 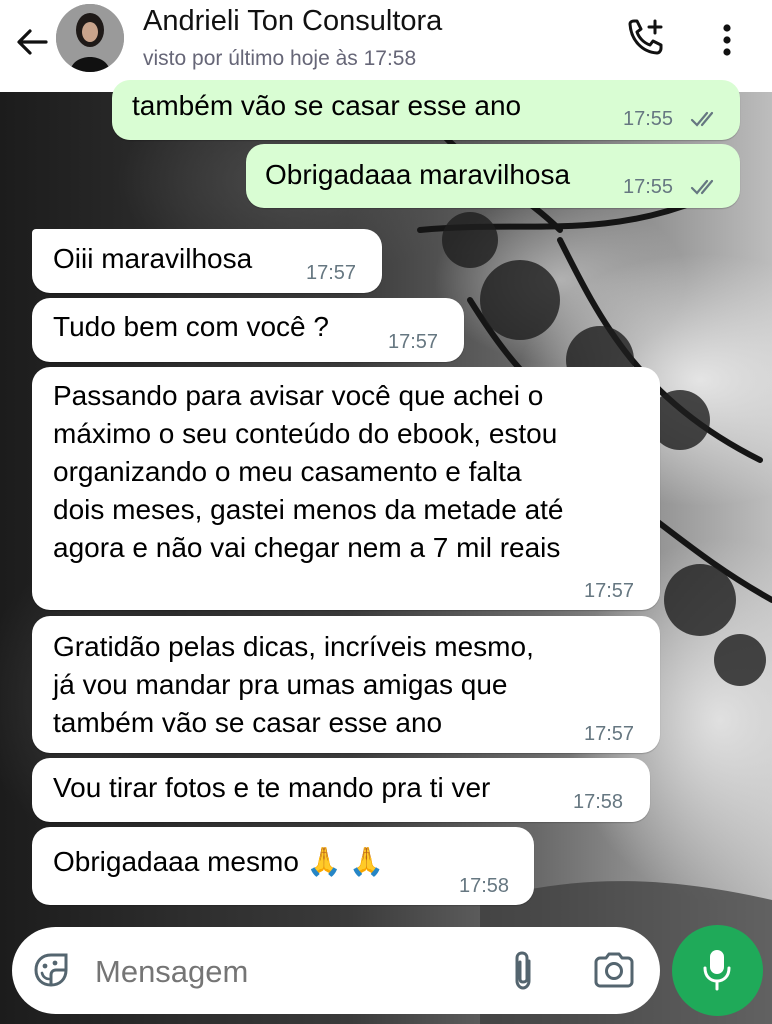 What do you see at coordinates (717, 970) in the screenshot?
I see `mic-icon` at bounding box center [717, 970].